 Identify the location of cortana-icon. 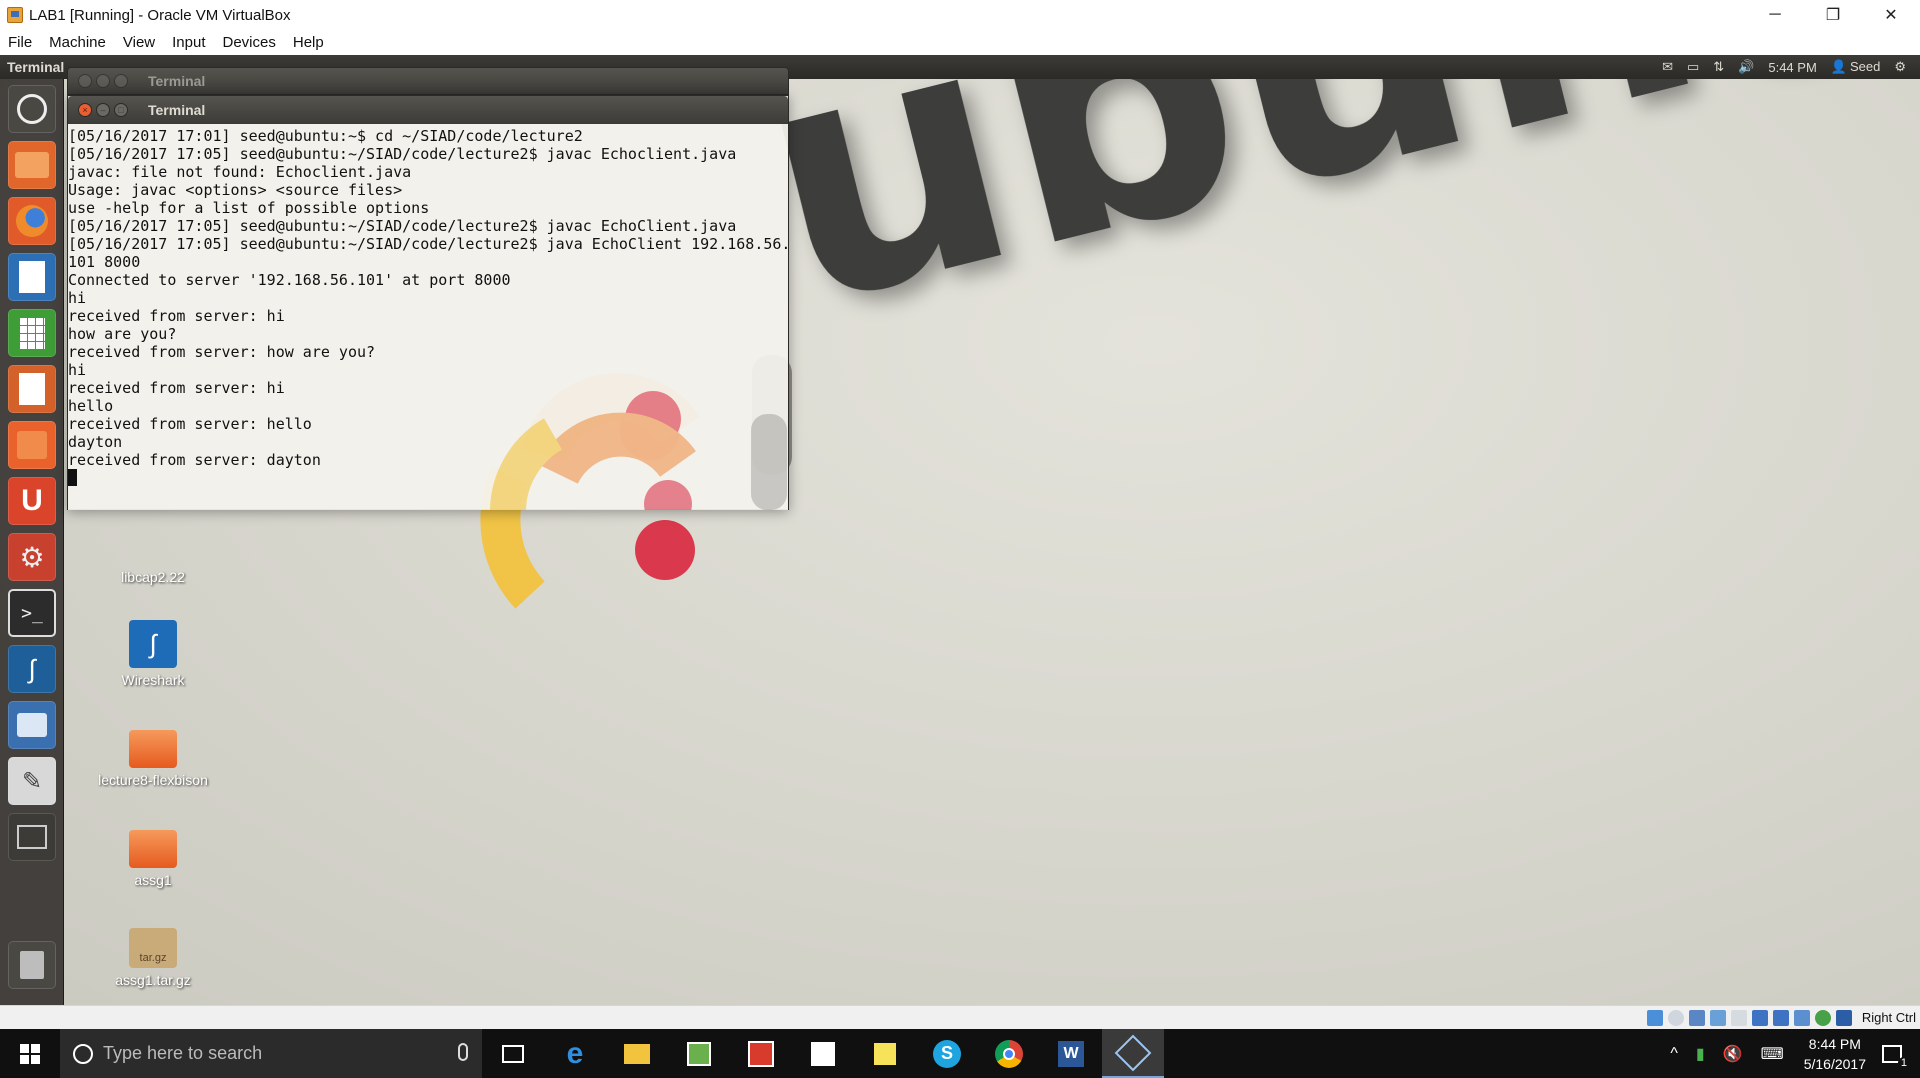
(83, 1053).